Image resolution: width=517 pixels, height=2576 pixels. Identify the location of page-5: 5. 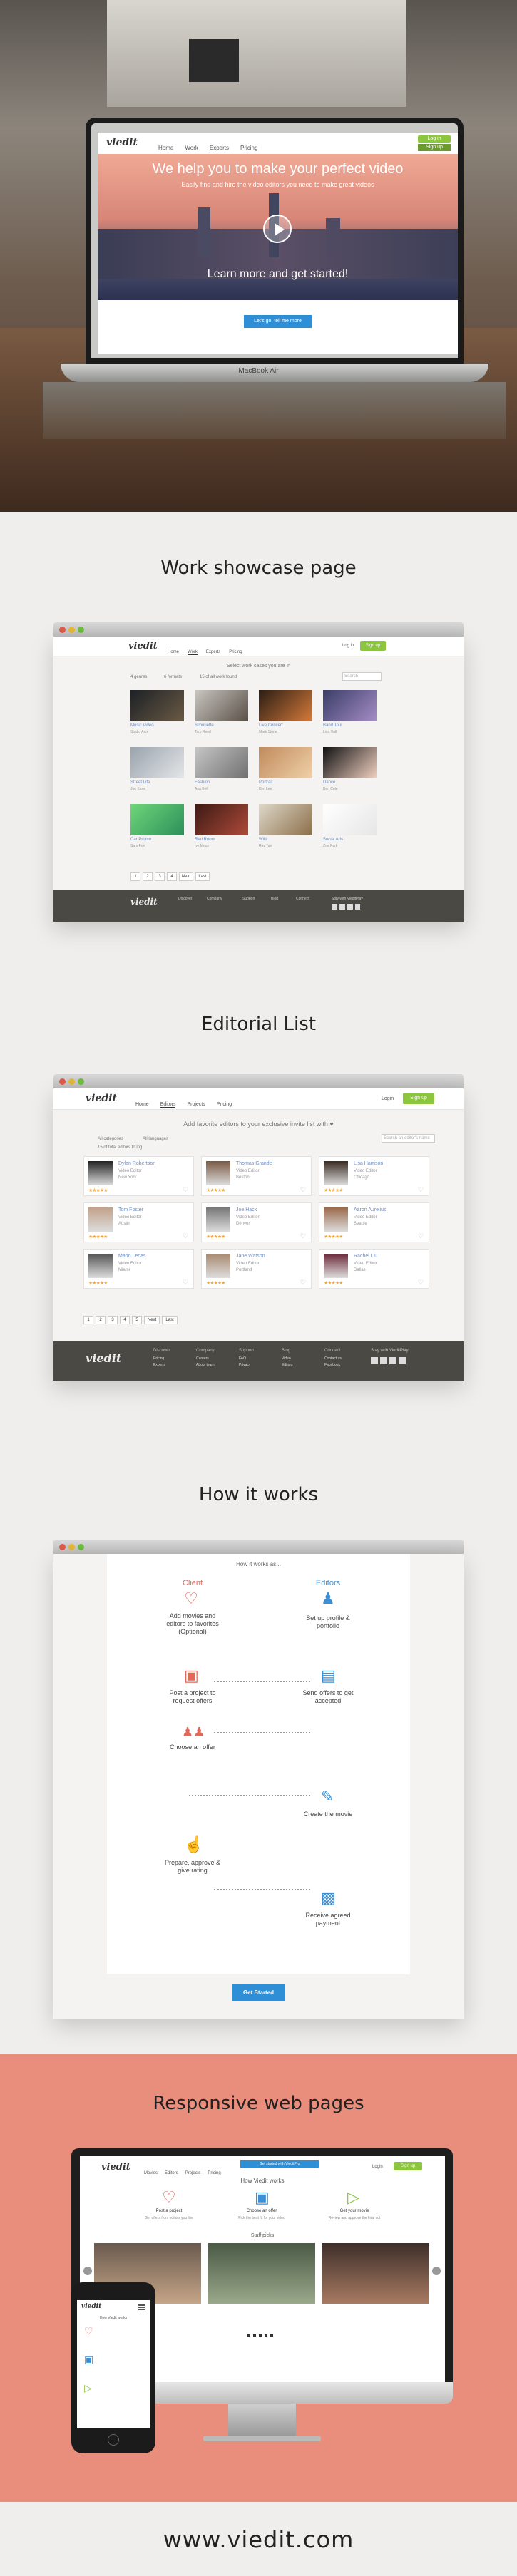
(137, 1320).